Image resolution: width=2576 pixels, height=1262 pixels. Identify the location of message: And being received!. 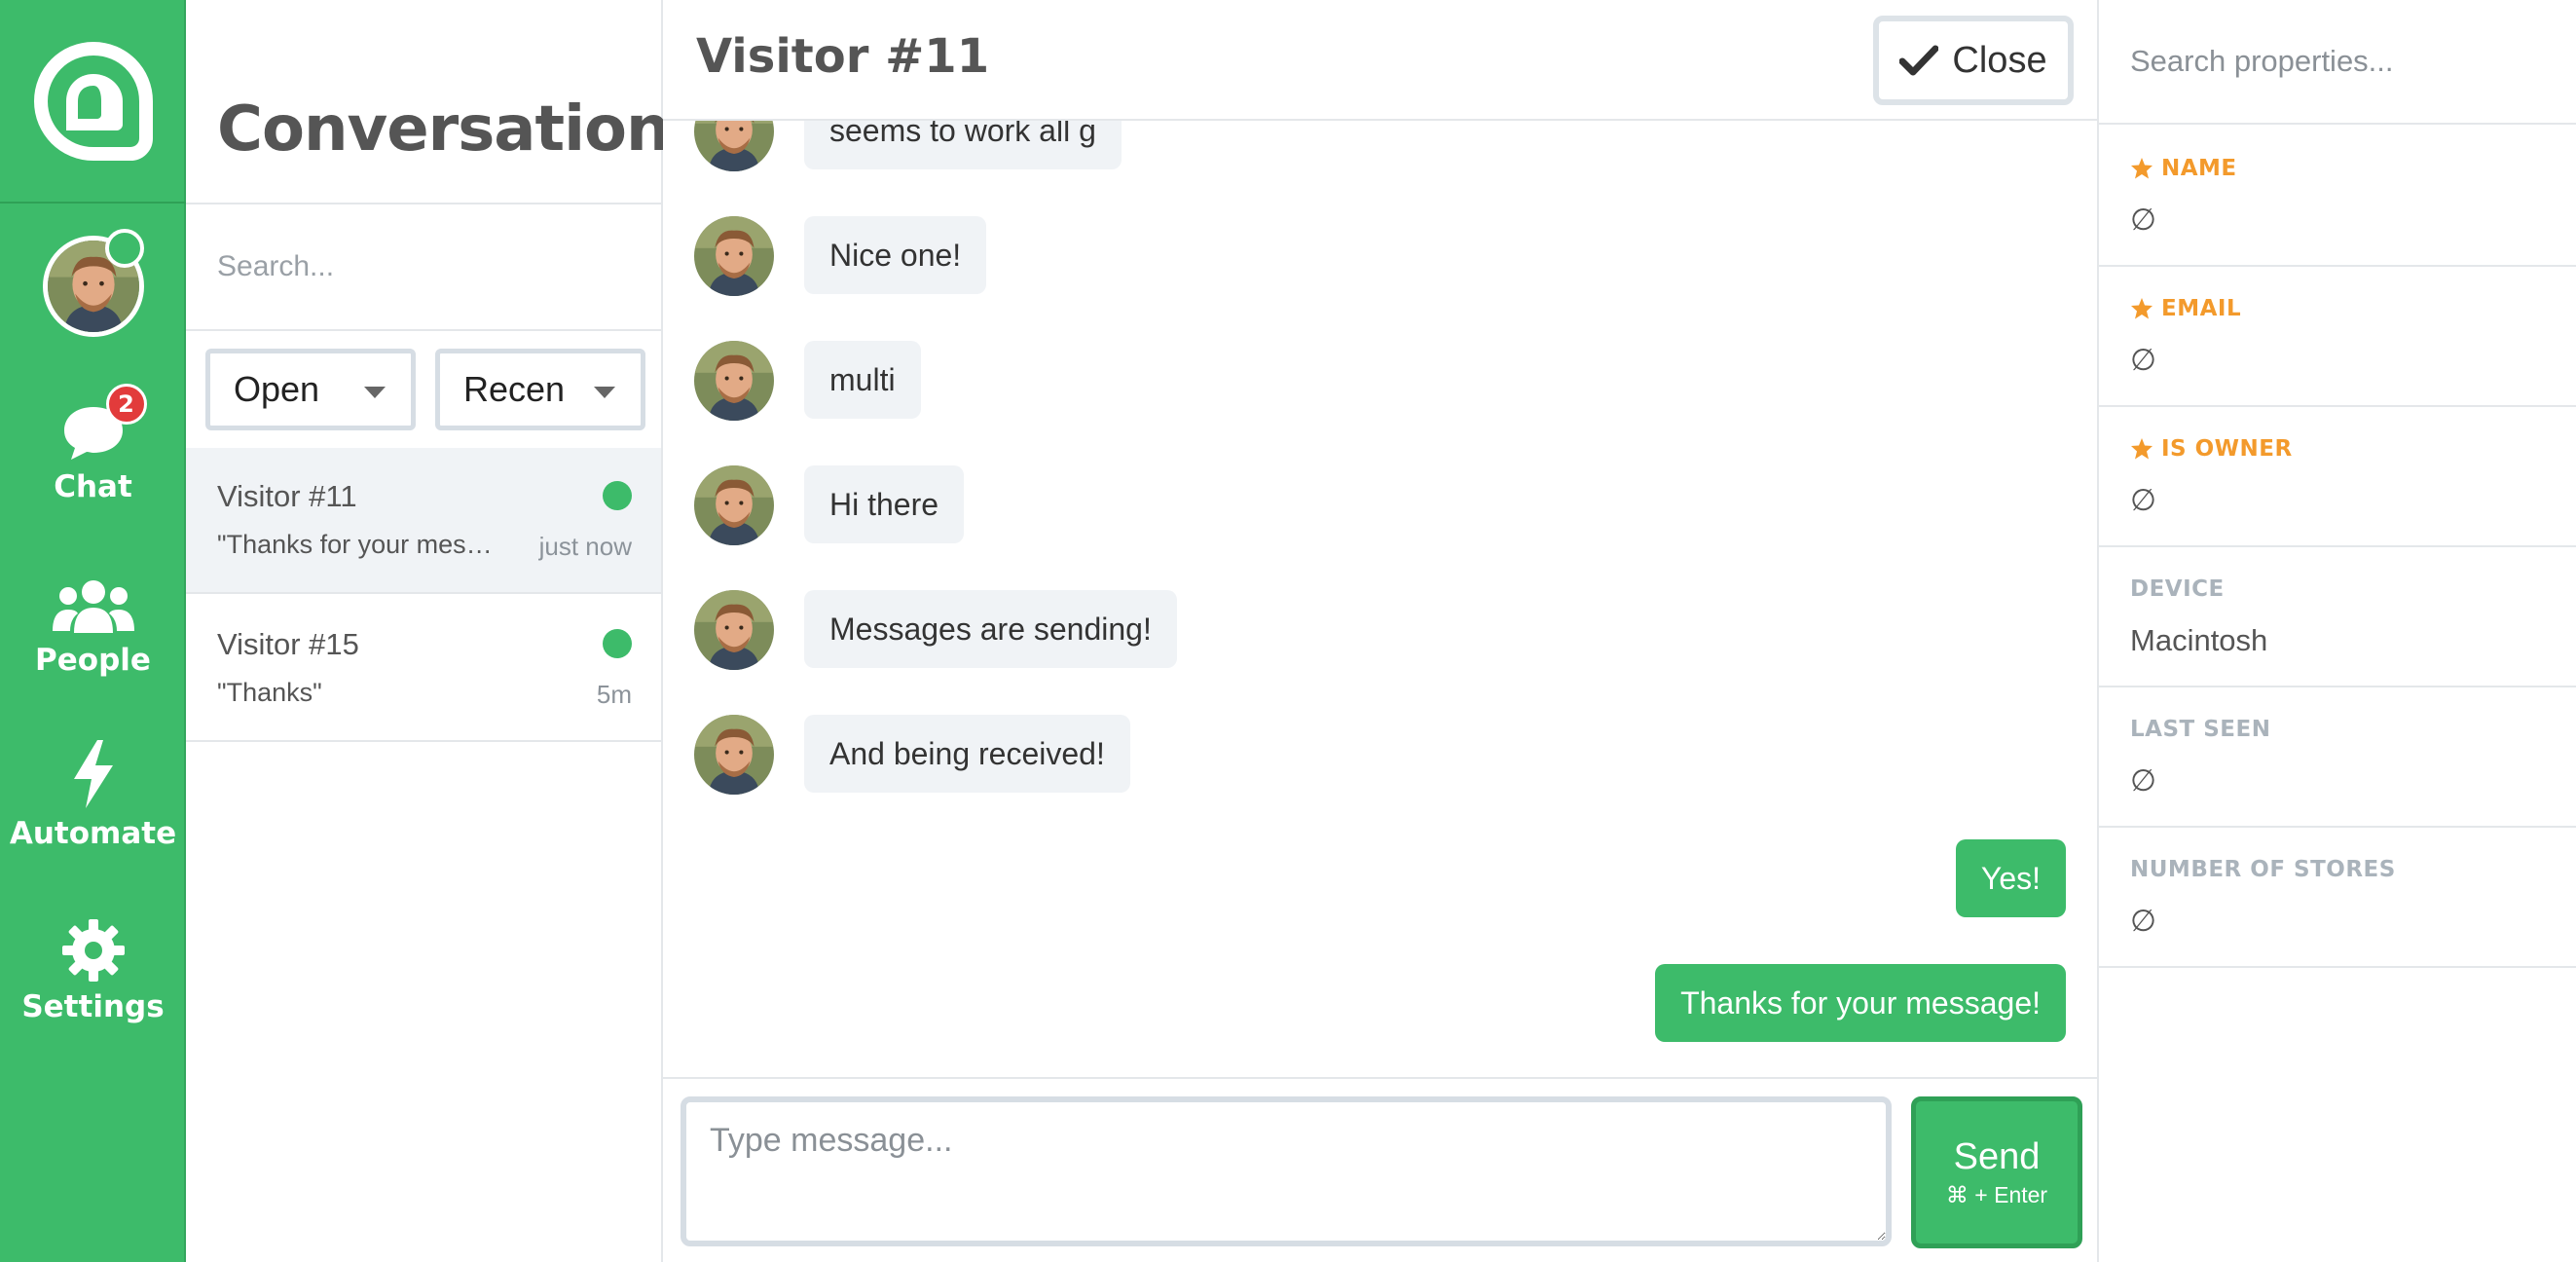
(1380, 754).